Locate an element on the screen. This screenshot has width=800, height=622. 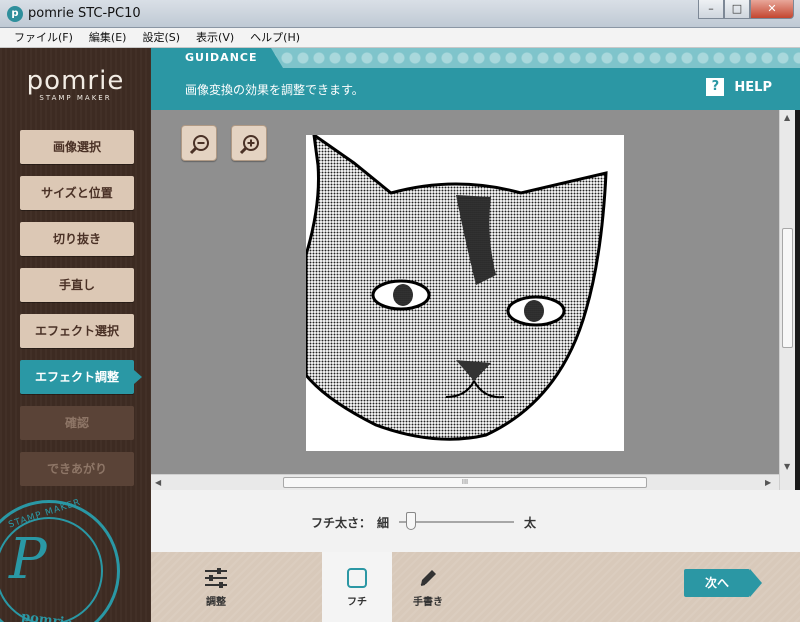
window-controls: – □ ✕ is located at coordinates (746, 9).